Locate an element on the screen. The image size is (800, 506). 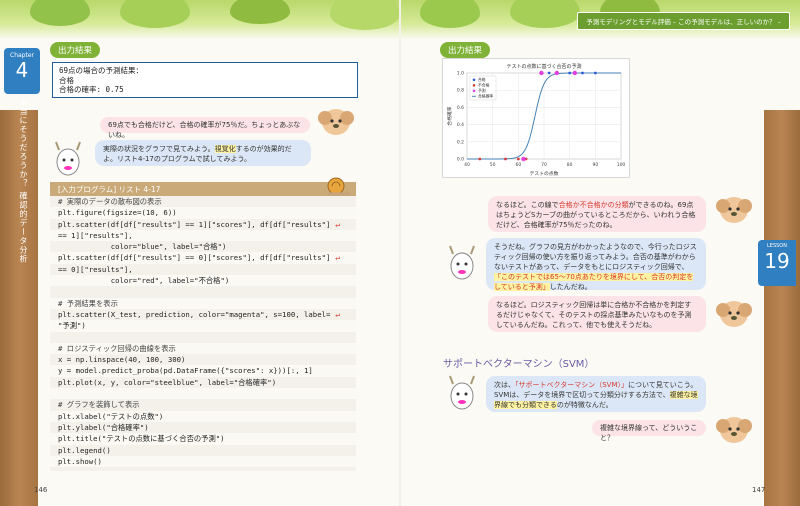
code-text: == 0]["results"], is located at coordinates (95, 269).